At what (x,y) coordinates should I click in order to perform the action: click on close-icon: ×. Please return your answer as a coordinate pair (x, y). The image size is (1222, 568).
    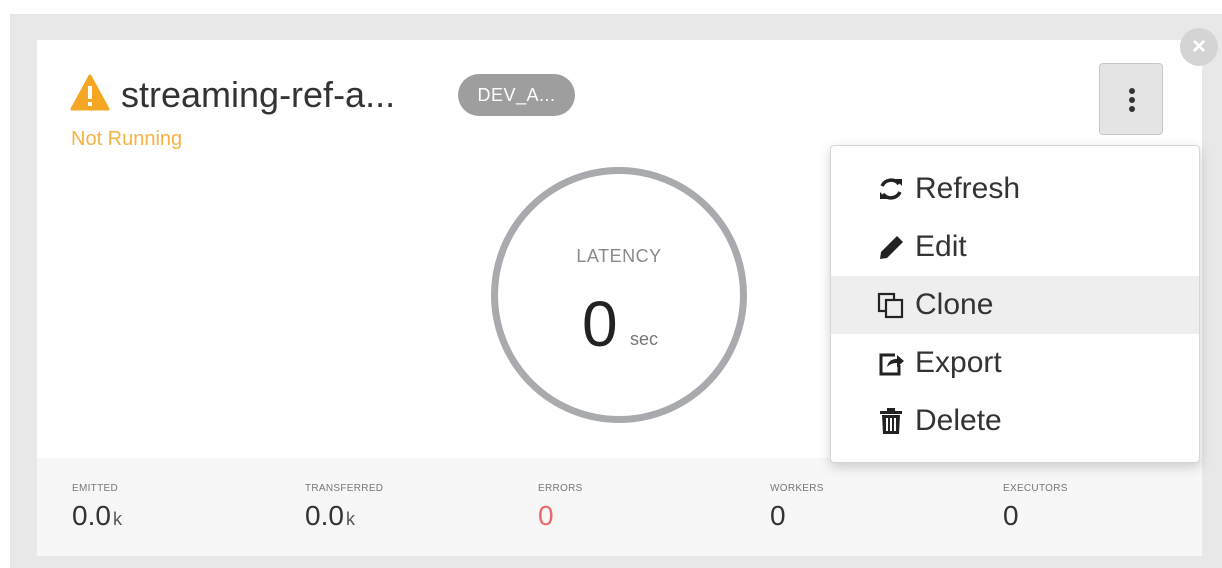
    Looking at the image, I should click on (1199, 47).